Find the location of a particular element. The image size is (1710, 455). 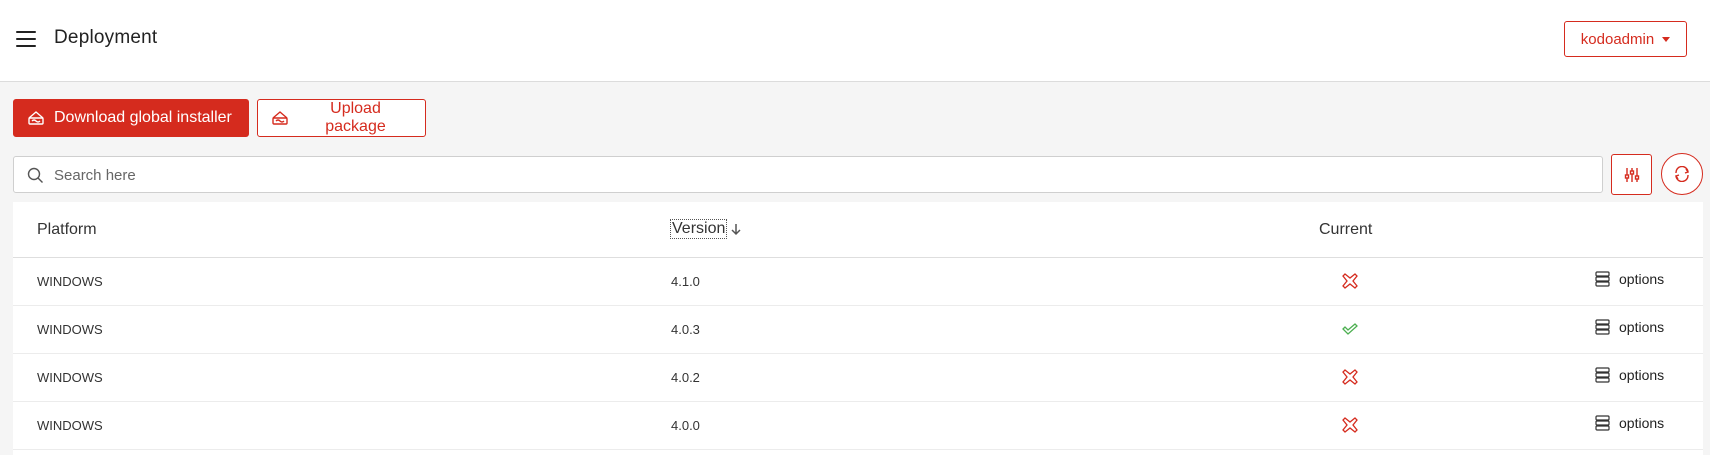

download-installer-label: Download global installer is located at coordinates (143, 117).